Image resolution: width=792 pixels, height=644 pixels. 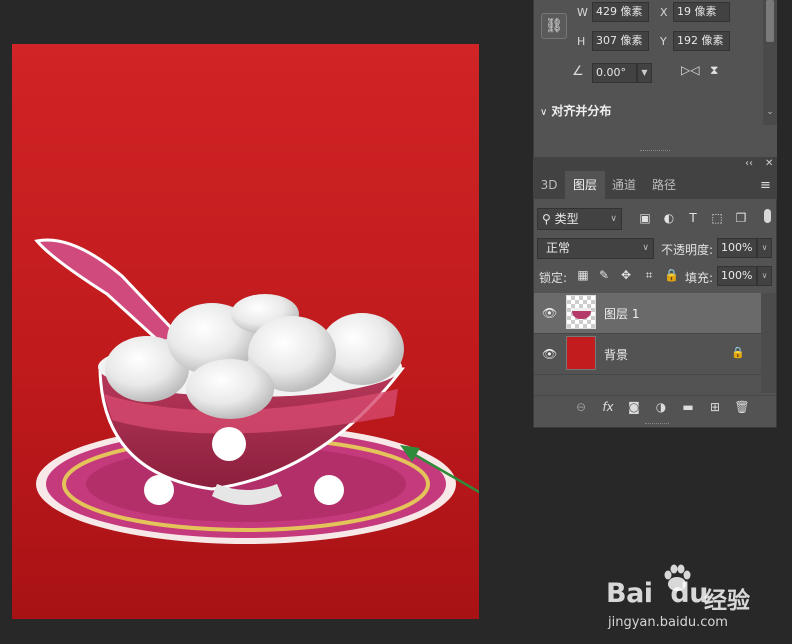 I want to click on opacity-field: 100%, so click(x=737, y=248).